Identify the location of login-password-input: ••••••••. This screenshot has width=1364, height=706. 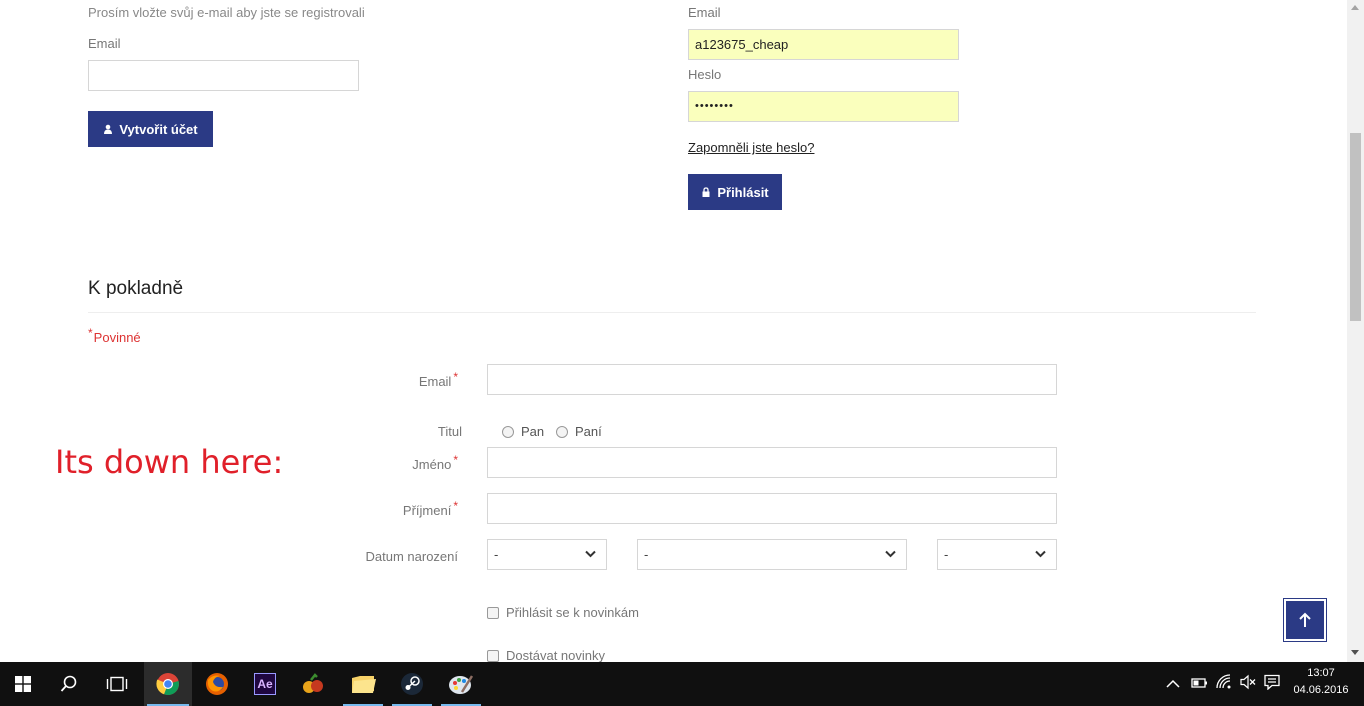
(823, 106).